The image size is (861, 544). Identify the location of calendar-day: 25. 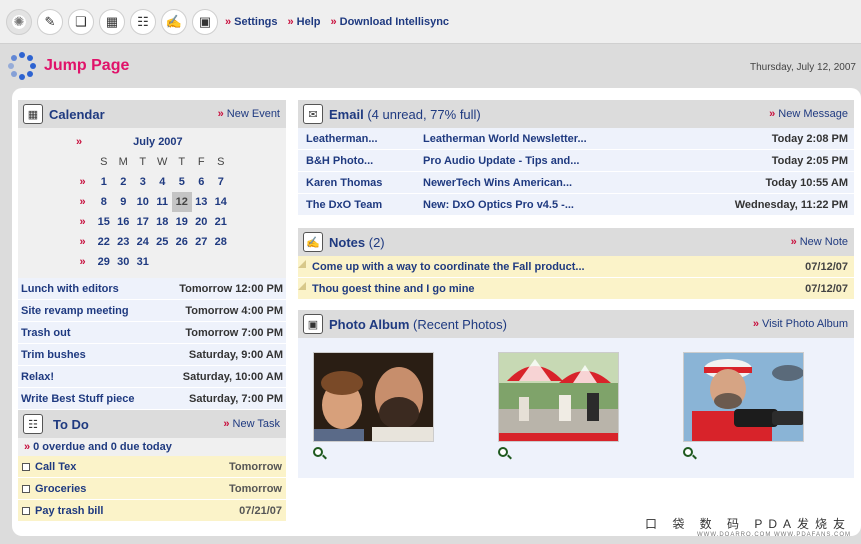
(163, 242).